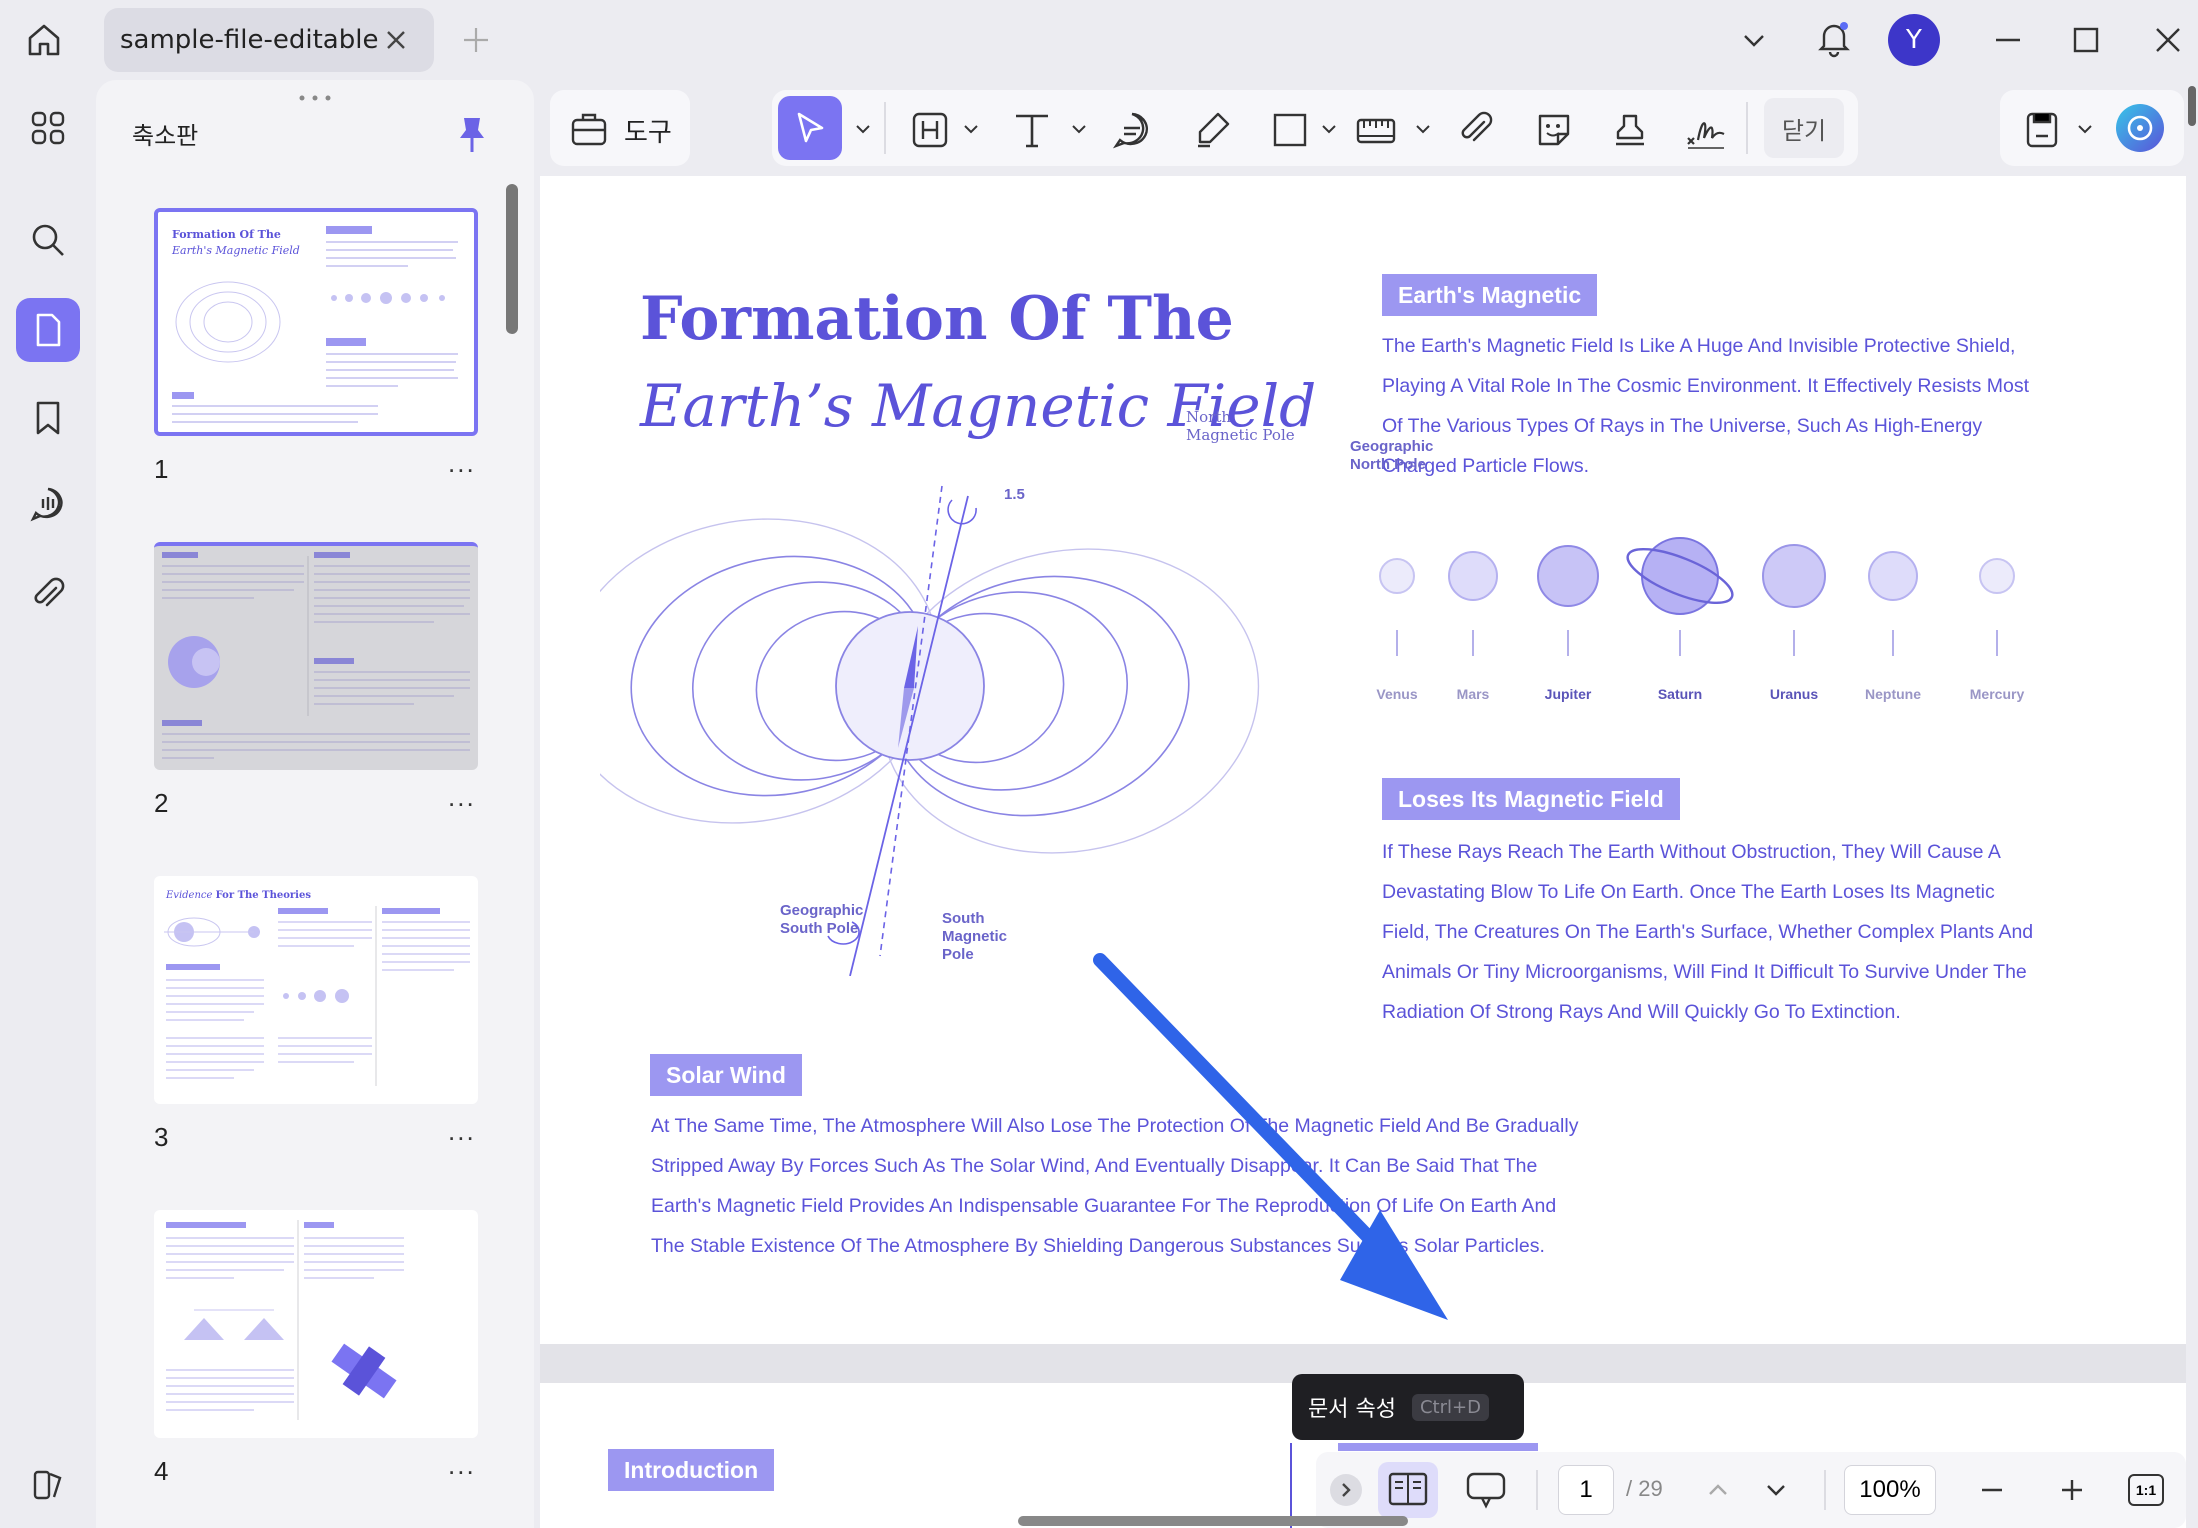  What do you see at coordinates (1490, 295) in the screenshot?
I see `section-heading-earths-magnetic: Earth's Magnetic` at bounding box center [1490, 295].